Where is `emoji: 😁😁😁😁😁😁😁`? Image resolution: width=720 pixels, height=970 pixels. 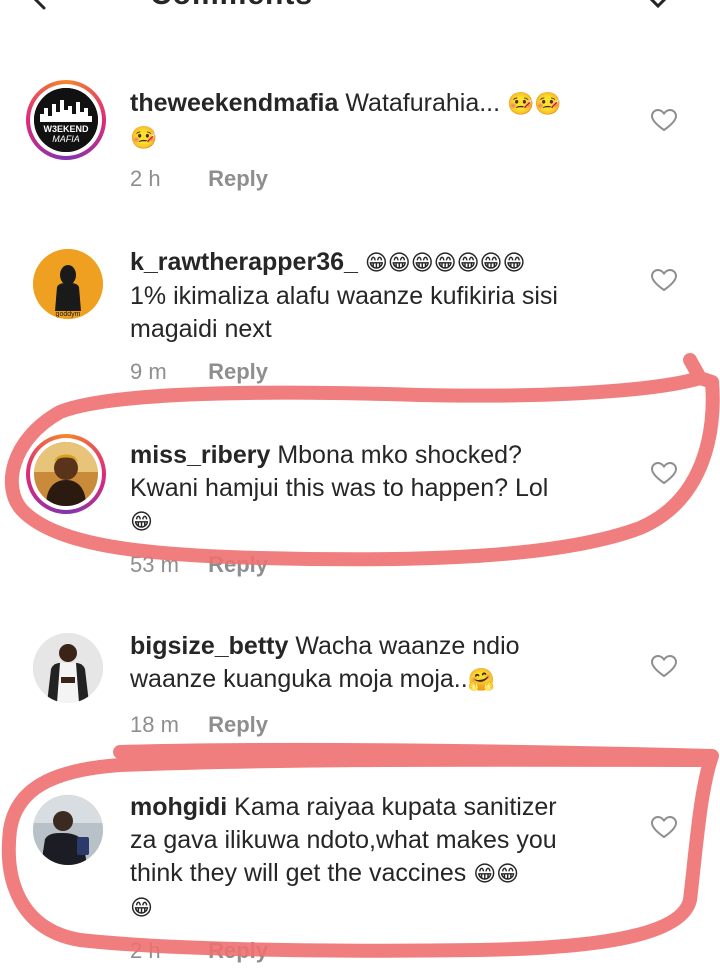 emoji: 😁😁😁😁😁😁😁 is located at coordinates (445, 263).